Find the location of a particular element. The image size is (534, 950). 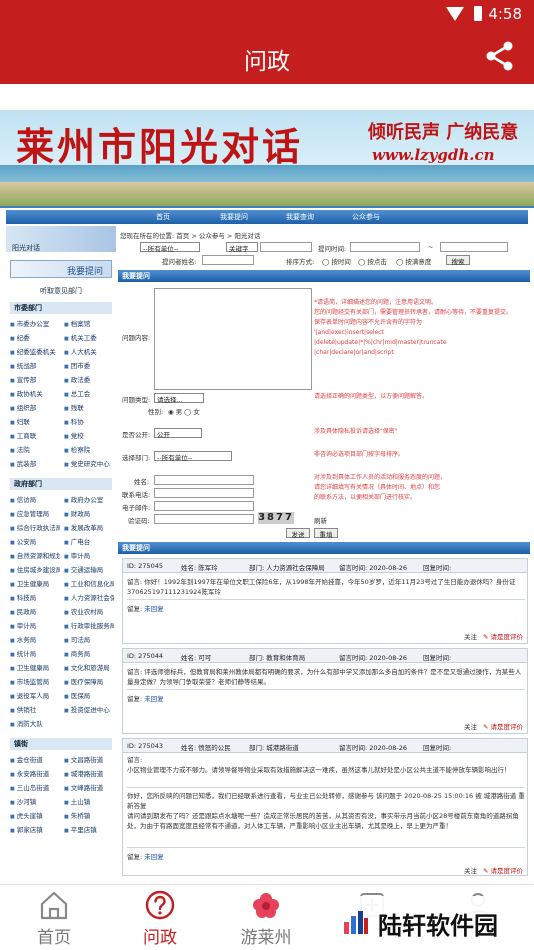

sidebar-dept-link: 沙河镇 is located at coordinates (35, 801).